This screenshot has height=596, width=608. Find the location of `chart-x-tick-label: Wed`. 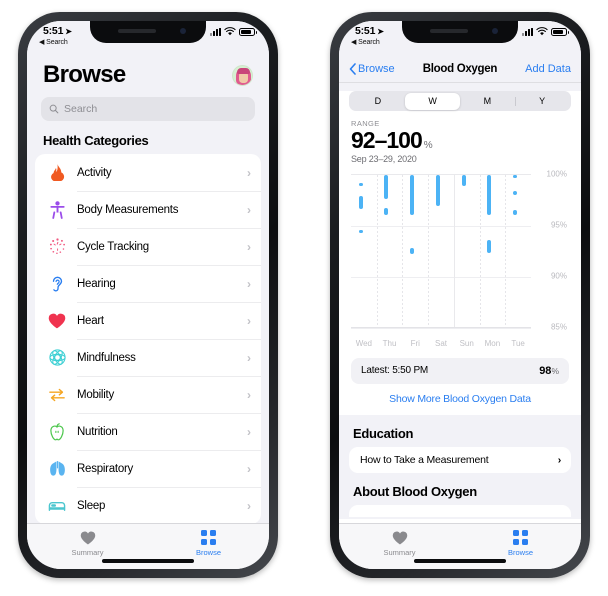

chart-x-tick-label: Wed is located at coordinates (363, 343).